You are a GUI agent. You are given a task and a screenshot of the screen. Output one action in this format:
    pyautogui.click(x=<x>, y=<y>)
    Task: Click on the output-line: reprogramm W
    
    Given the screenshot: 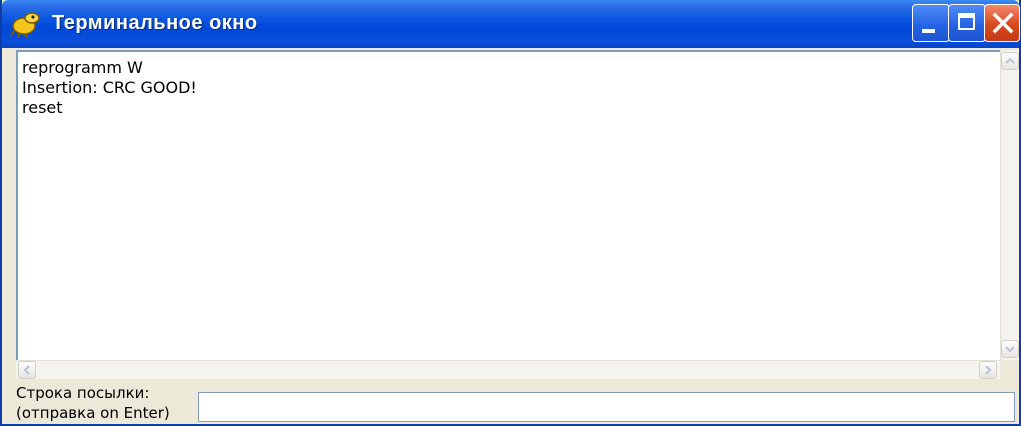 What is the action you would take?
    pyautogui.click(x=82, y=67)
    